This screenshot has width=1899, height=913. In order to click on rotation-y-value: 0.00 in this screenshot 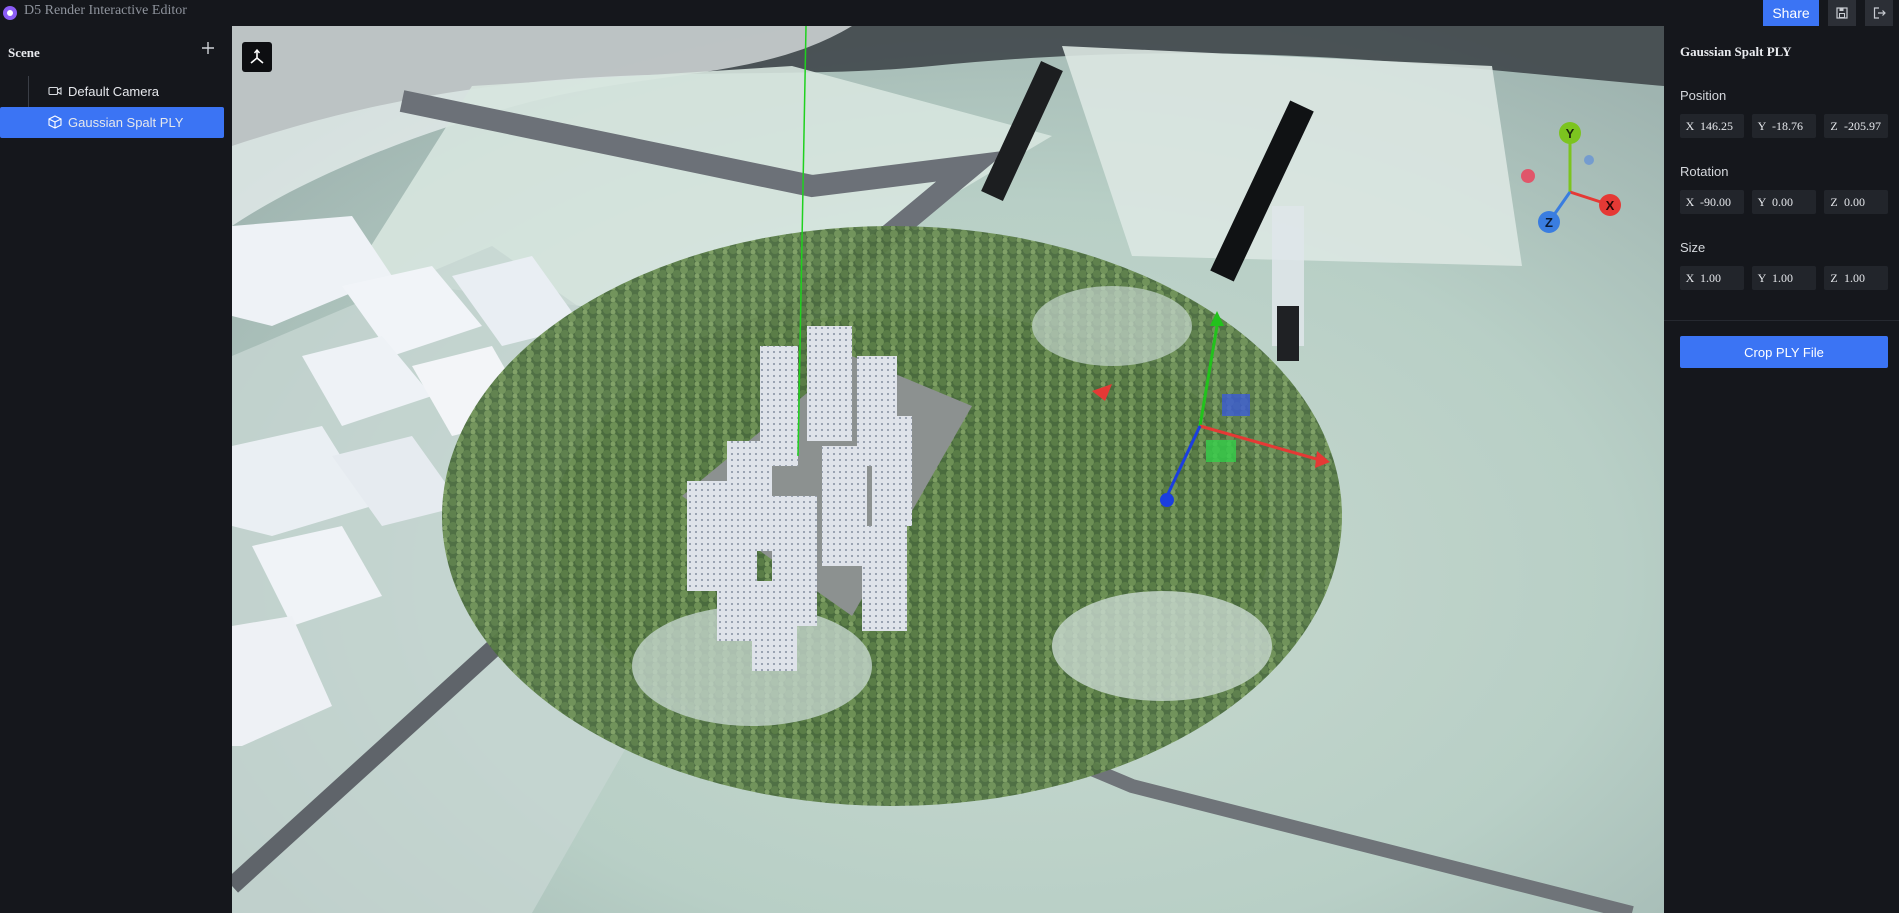, I will do `click(1782, 201)`.